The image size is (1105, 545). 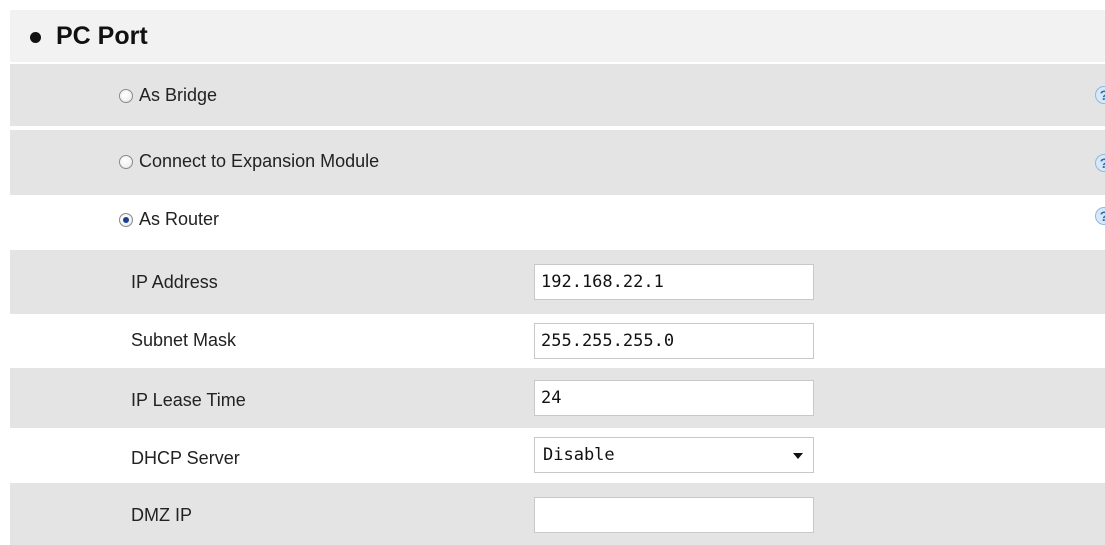 What do you see at coordinates (126, 161) in the screenshot?
I see `expansion-module-radio` at bounding box center [126, 161].